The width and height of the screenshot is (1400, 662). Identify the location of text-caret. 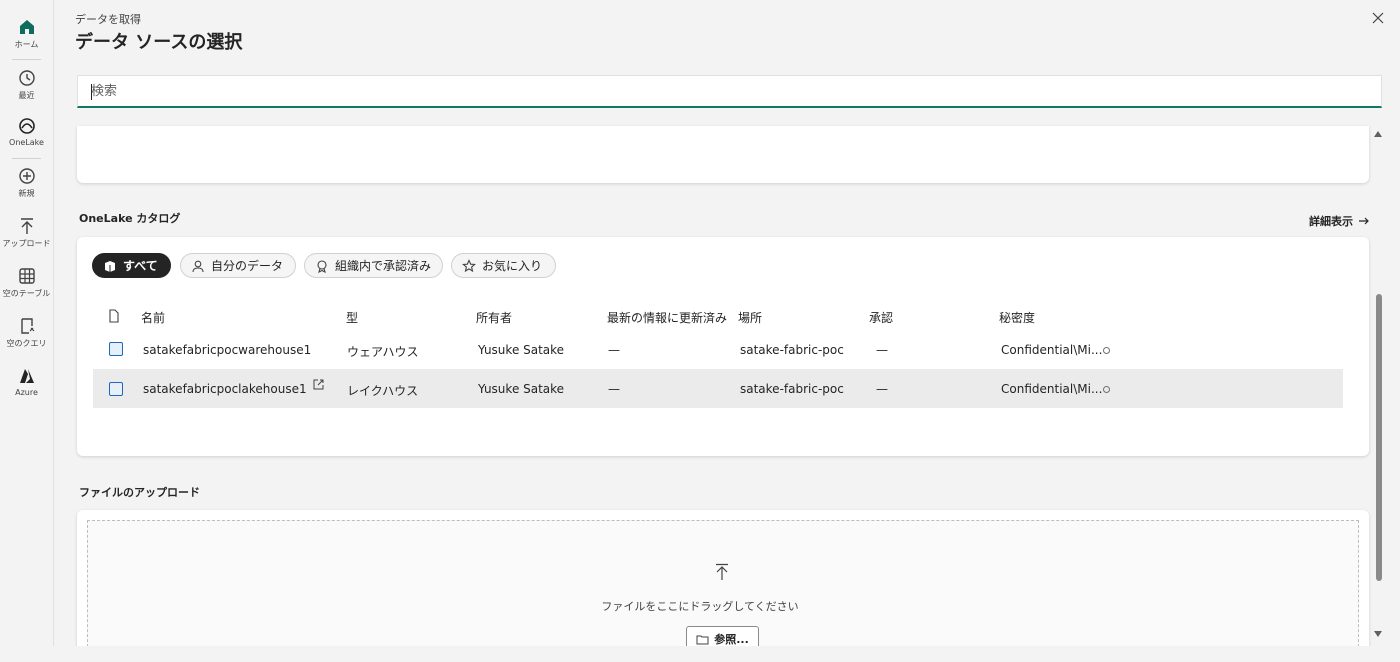
(91, 92).